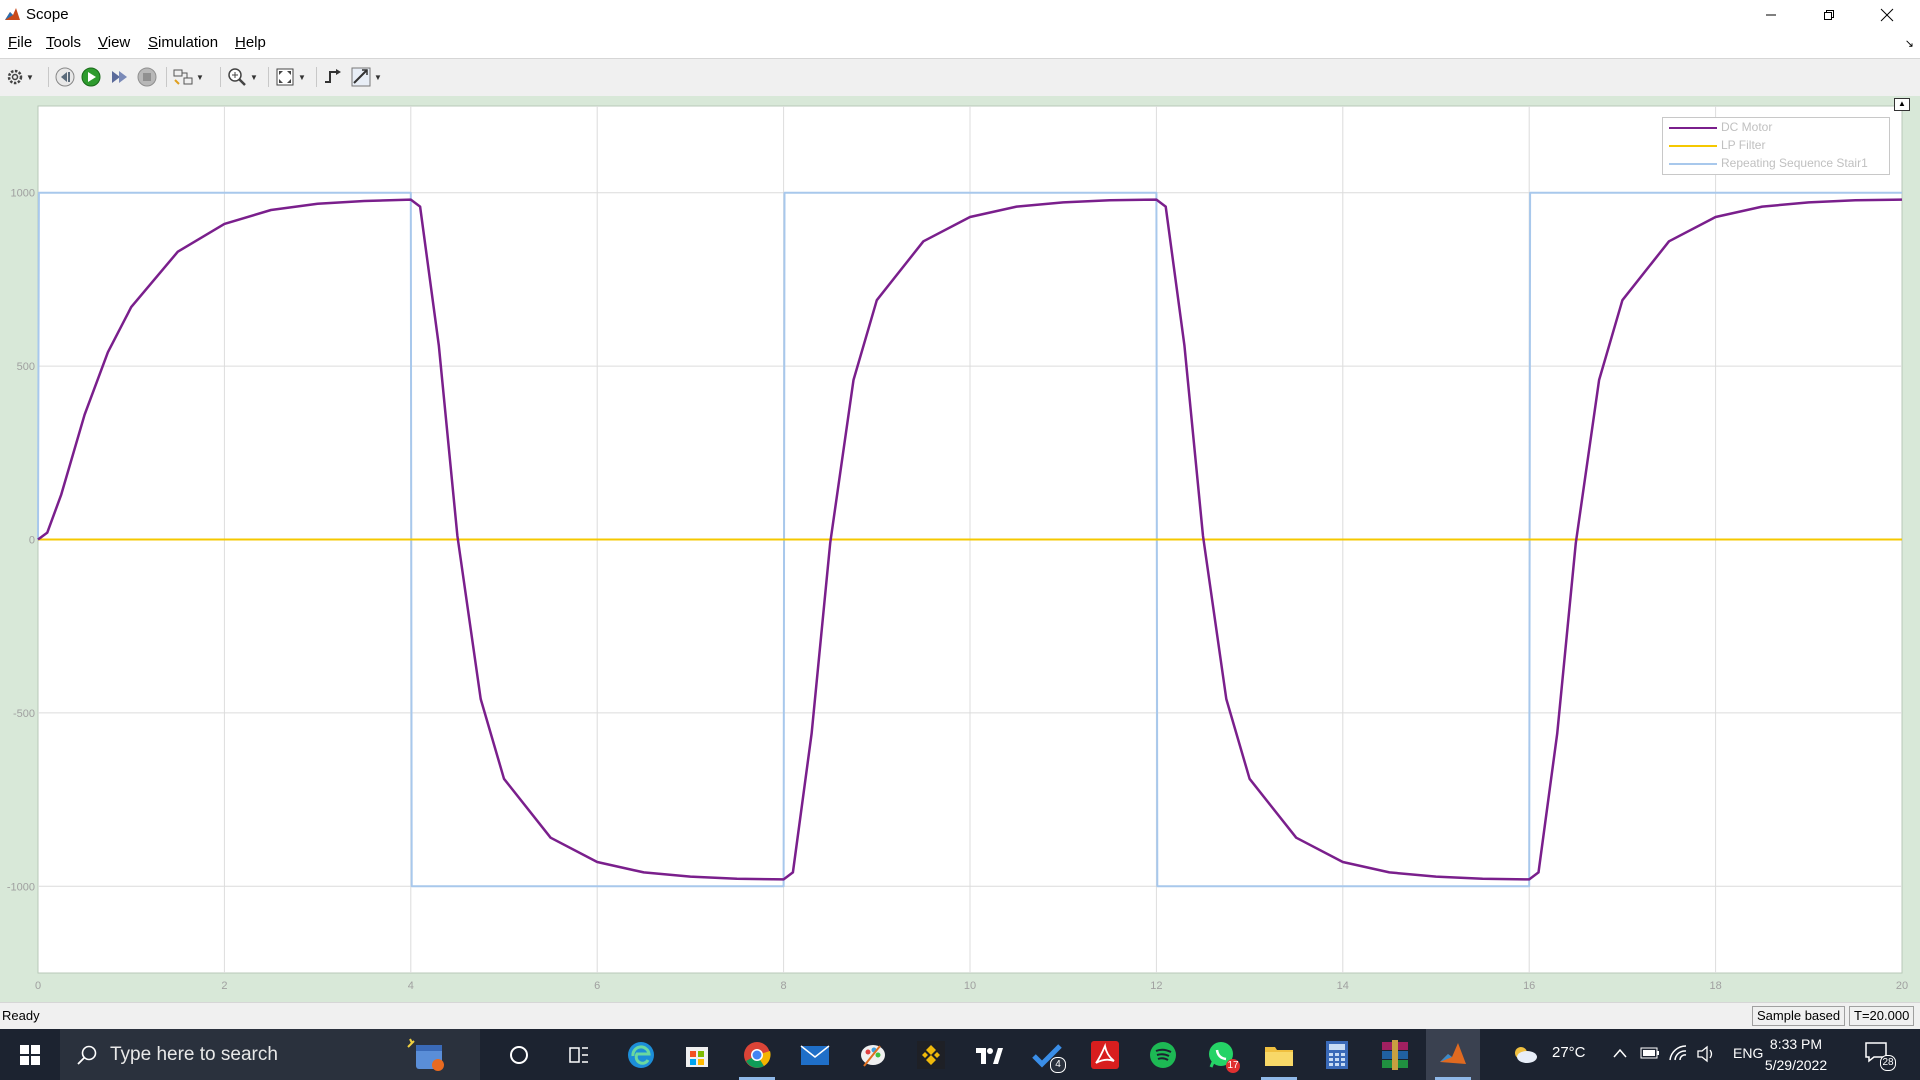 Image resolution: width=1920 pixels, height=1080 pixels. What do you see at coordinates (519, 1054) in the screenshot?
I see `cortana-button` at bounding box center [519, 1054].